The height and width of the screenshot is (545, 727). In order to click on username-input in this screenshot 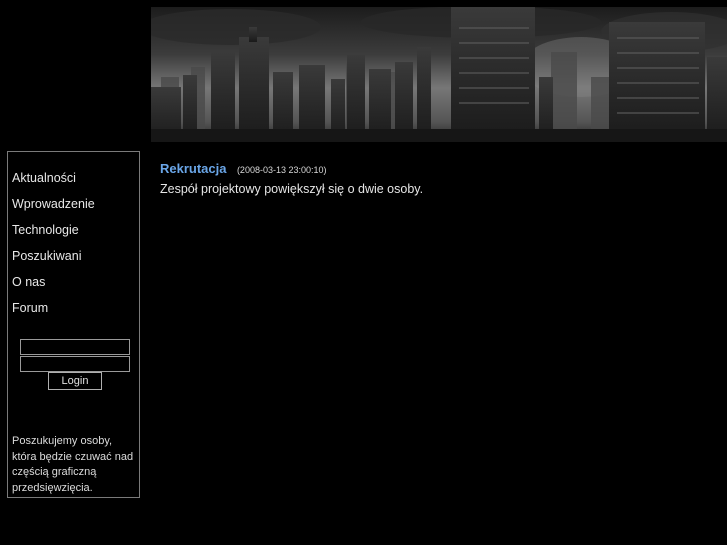, I will do `click(75, 347)`.